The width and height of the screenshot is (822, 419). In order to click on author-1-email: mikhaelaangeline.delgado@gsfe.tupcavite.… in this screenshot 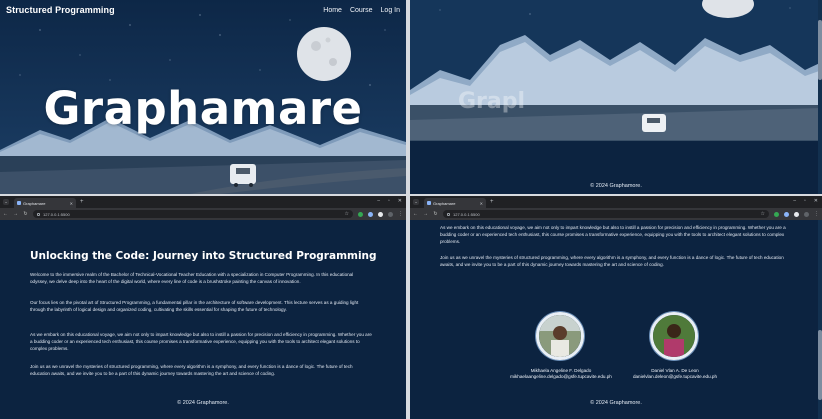, I will do `click(561, 377)`.